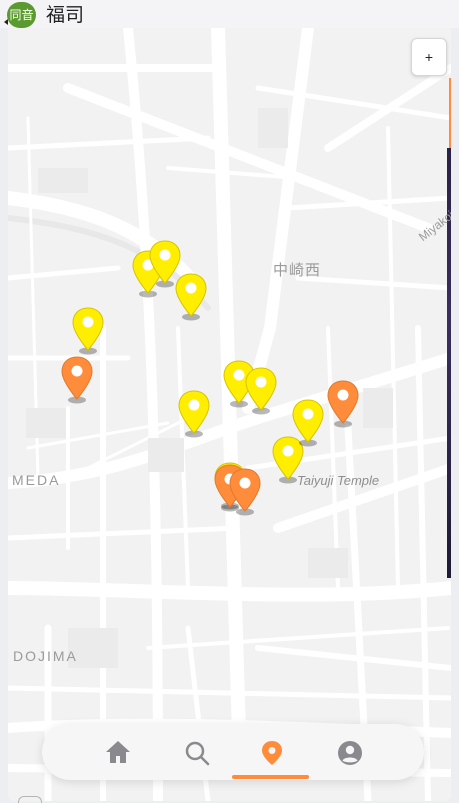 The width and height of the screenshot is (459, 803). I want to click on home-icon, so click(118, 752).